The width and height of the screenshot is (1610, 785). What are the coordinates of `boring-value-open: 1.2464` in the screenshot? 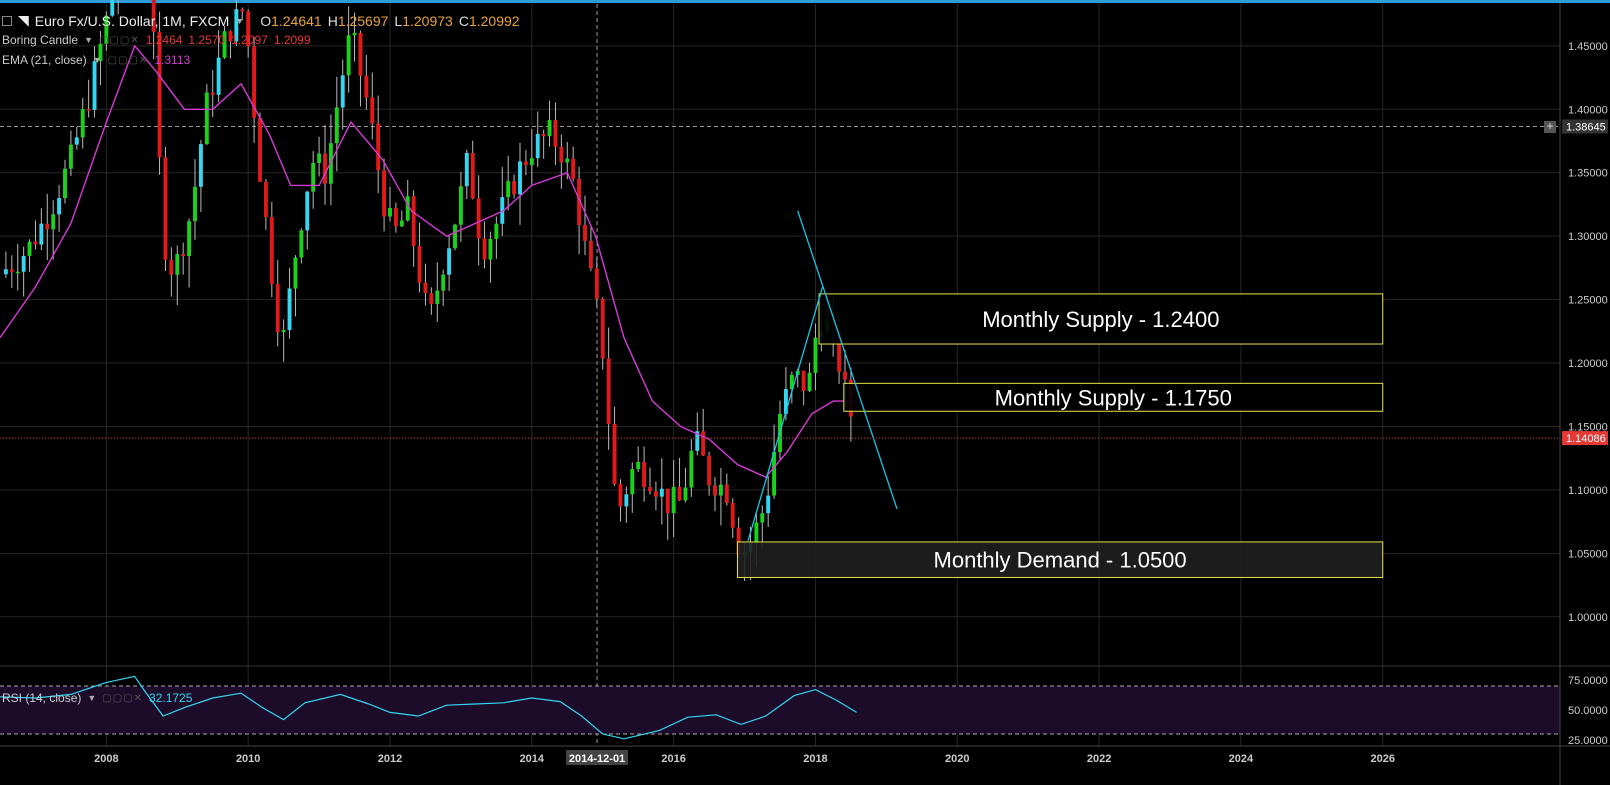 It's located at (164, 40).